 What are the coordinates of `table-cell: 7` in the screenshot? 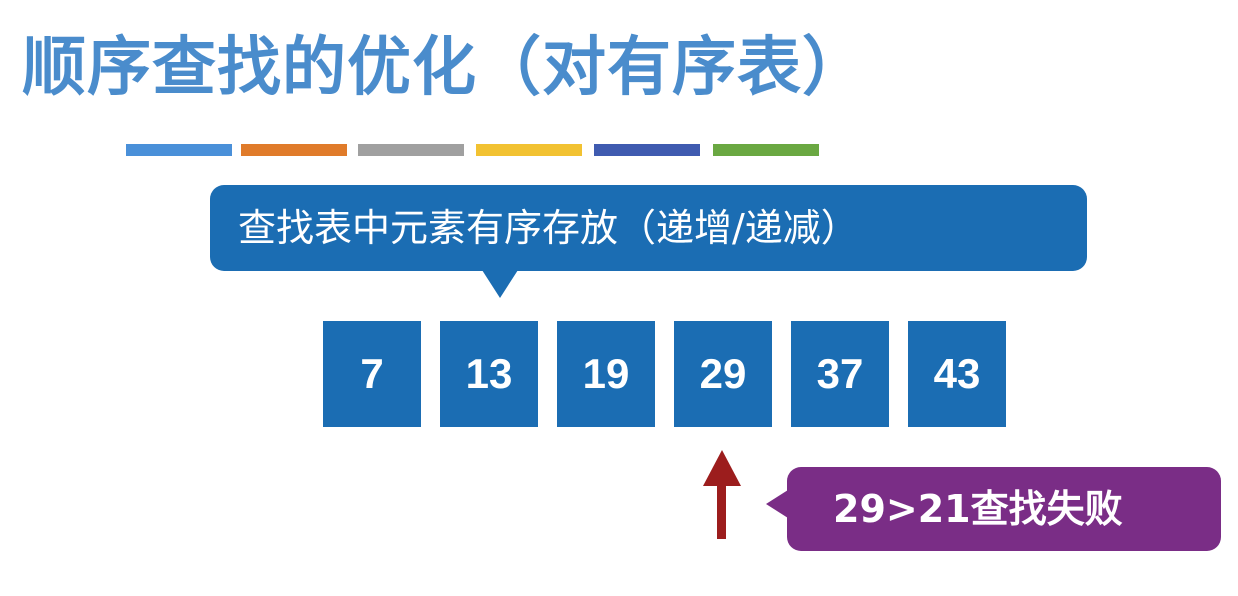 It's located at (372, 374).